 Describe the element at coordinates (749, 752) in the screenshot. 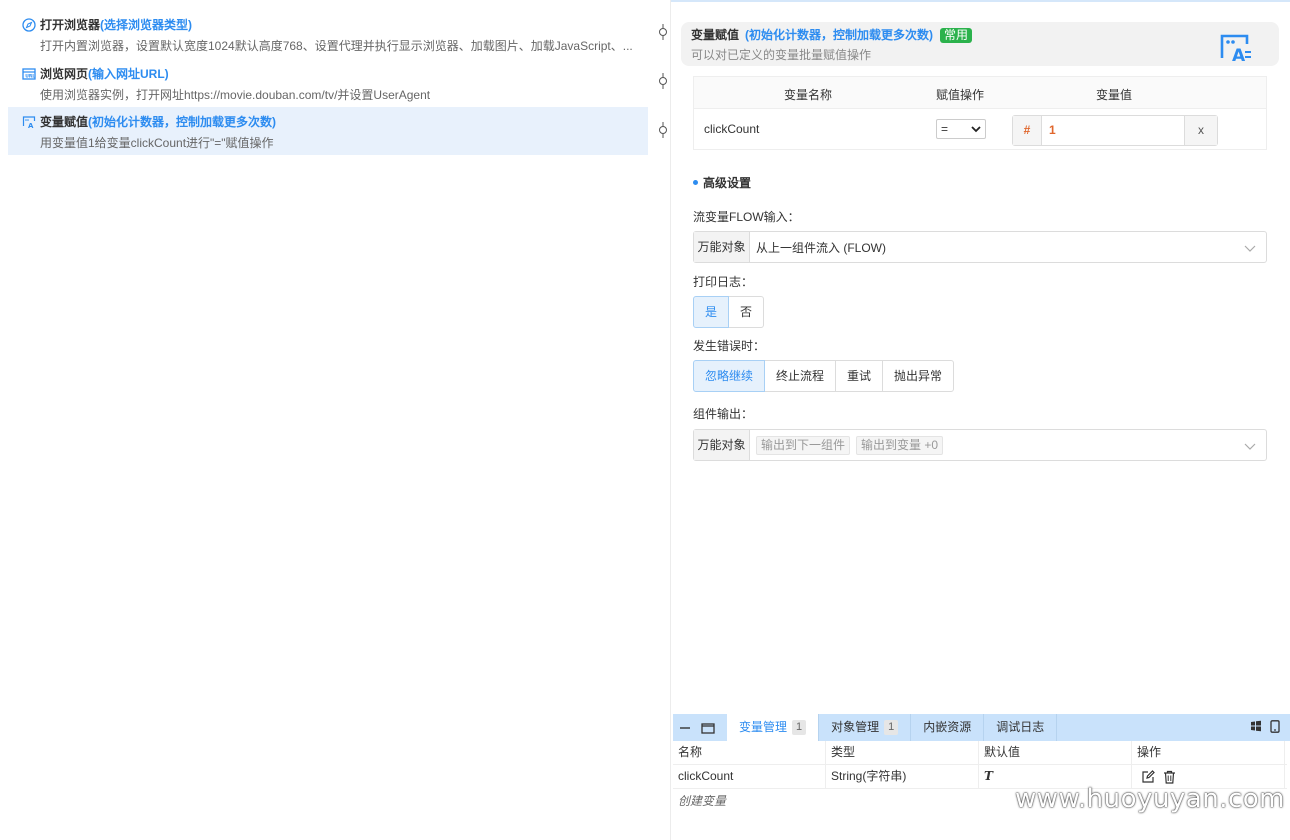

I see `col-name: 名称` at that location.